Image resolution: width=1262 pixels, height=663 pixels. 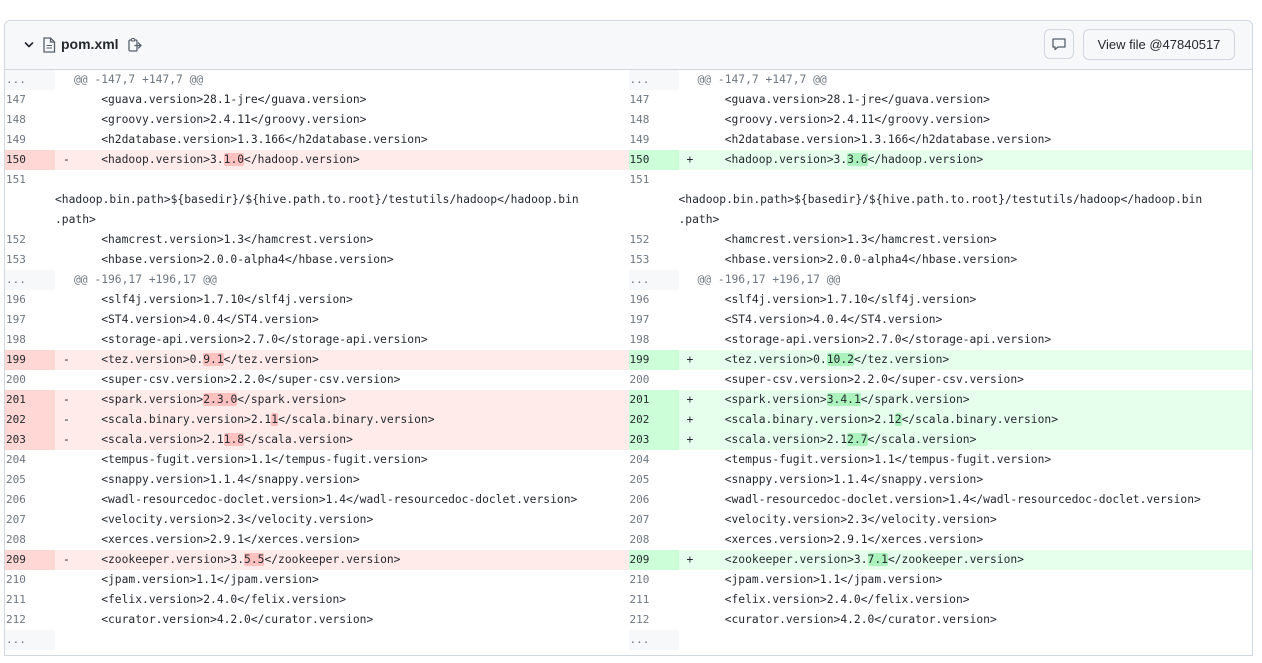 I want to click on code-line: <guava.version>28.1-jre</guava.version>, so click(x=342, y=100).